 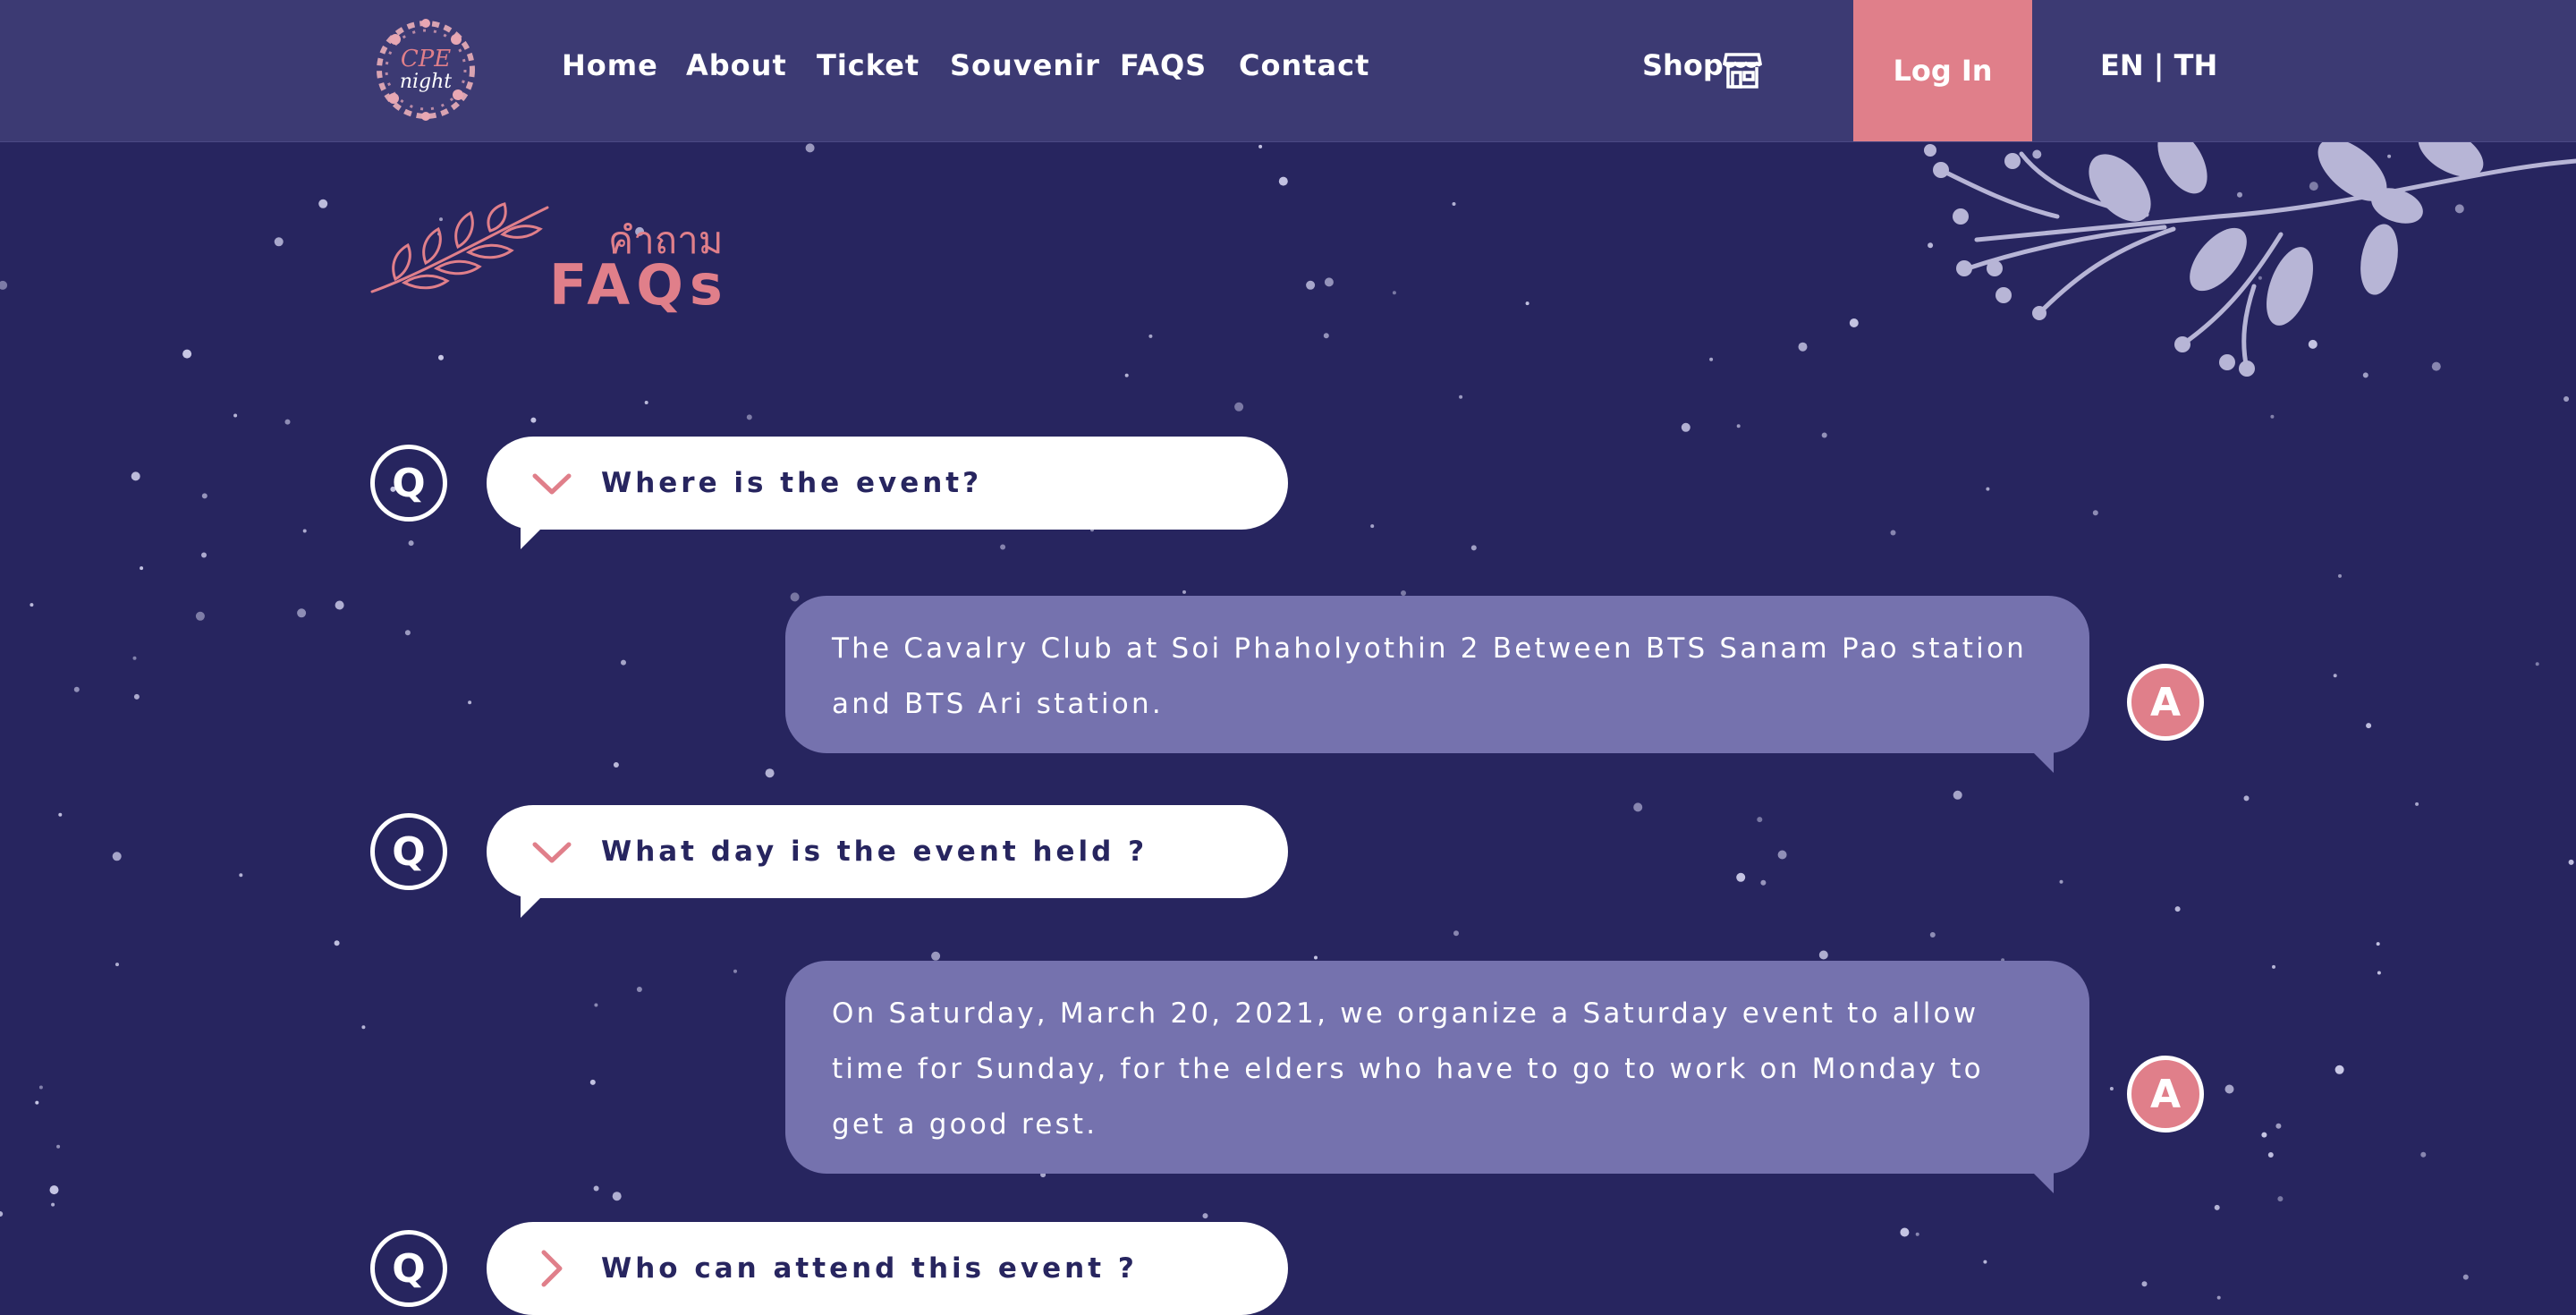 What do you see at coordinates (1025, 65) in the screenshot?
I see `nav-souvenir-link: Souvenir` at bounding box center [1025, 65].